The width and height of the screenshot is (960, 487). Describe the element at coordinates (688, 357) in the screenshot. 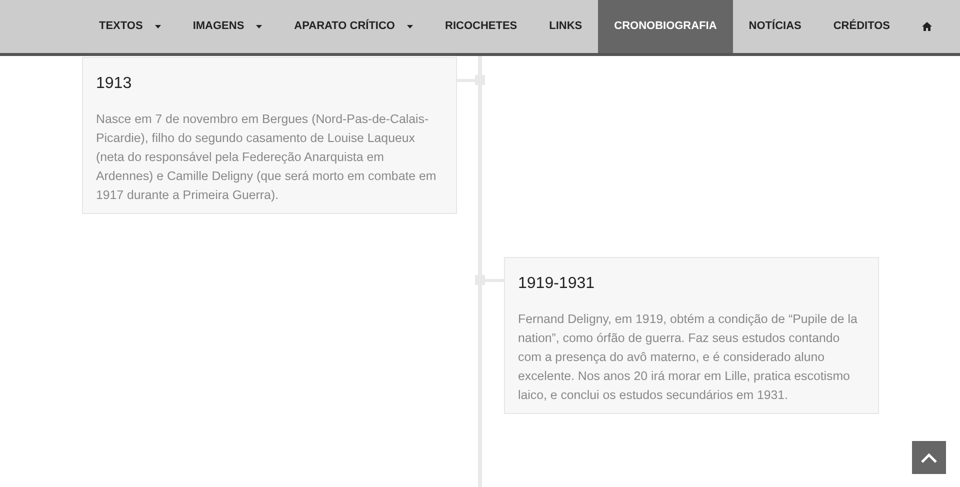

I see `event-description: Fernand Deligny, em 1919, obtém a condição de “Pupile de la nation”, como órfão de guerra. Faz seus estudos contando com a presença do avô materno, e é considerado aluno excelente. Nos anos 20 irá morar em Lille, pratica escotismo laico, e conclui os estudos secundários em 1931.` at that location.